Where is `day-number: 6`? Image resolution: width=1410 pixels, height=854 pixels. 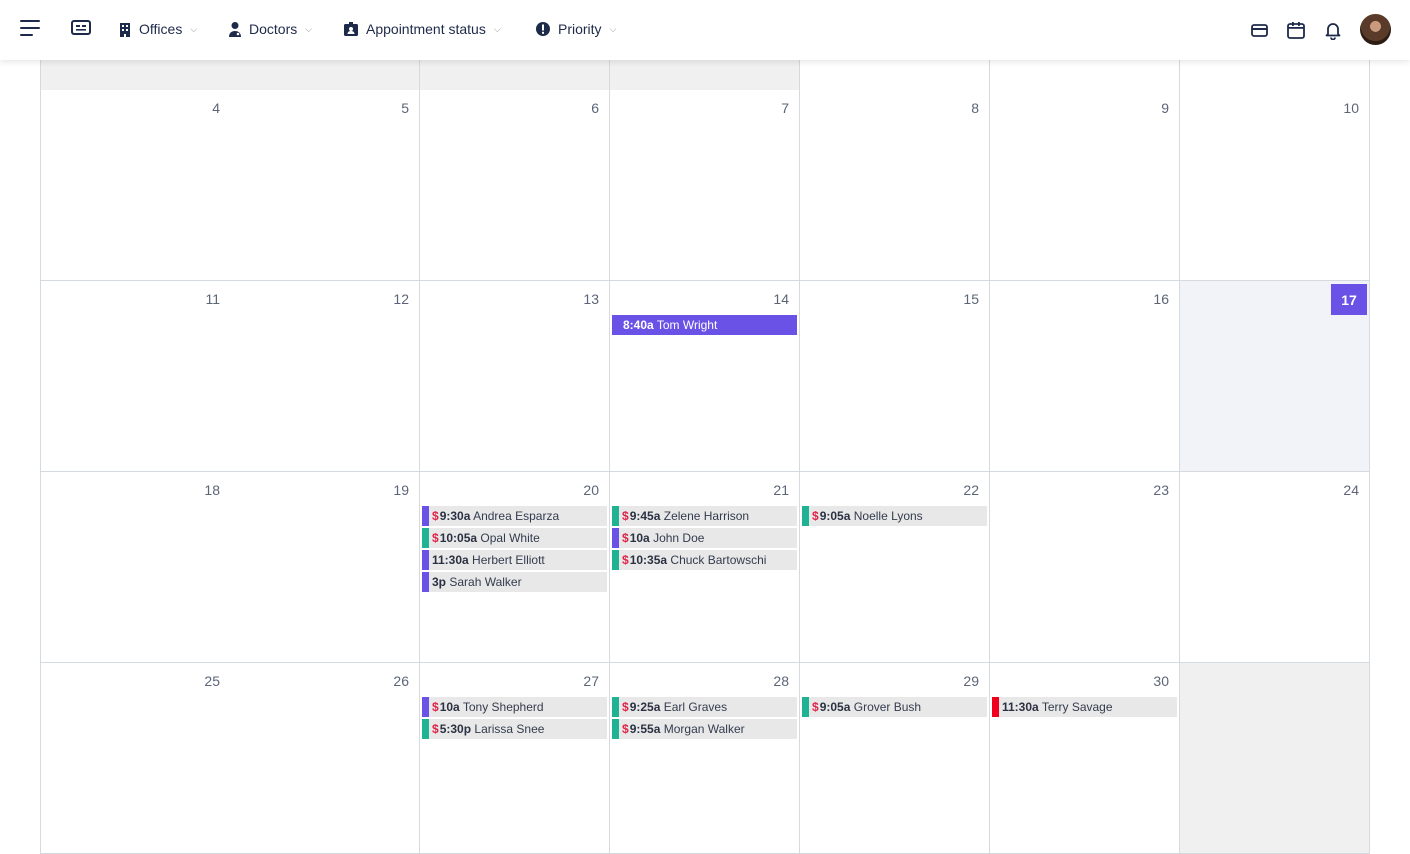 day-number: 6 is located at coordinates (595, 108).